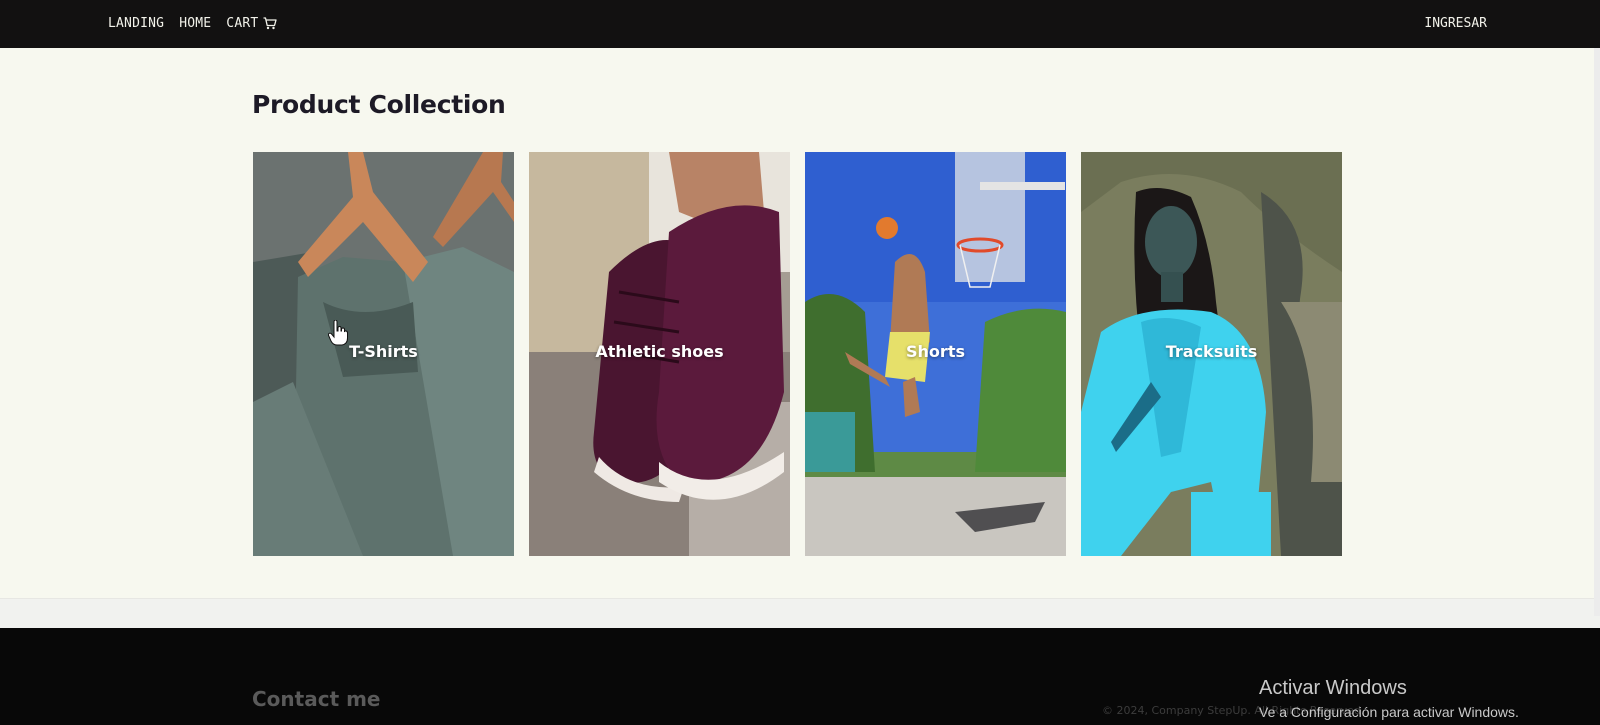  What do you see at coordinates (270, 23) in the screenshot?
I see `shopping-cart-icon` at bounding box center [270, 23].